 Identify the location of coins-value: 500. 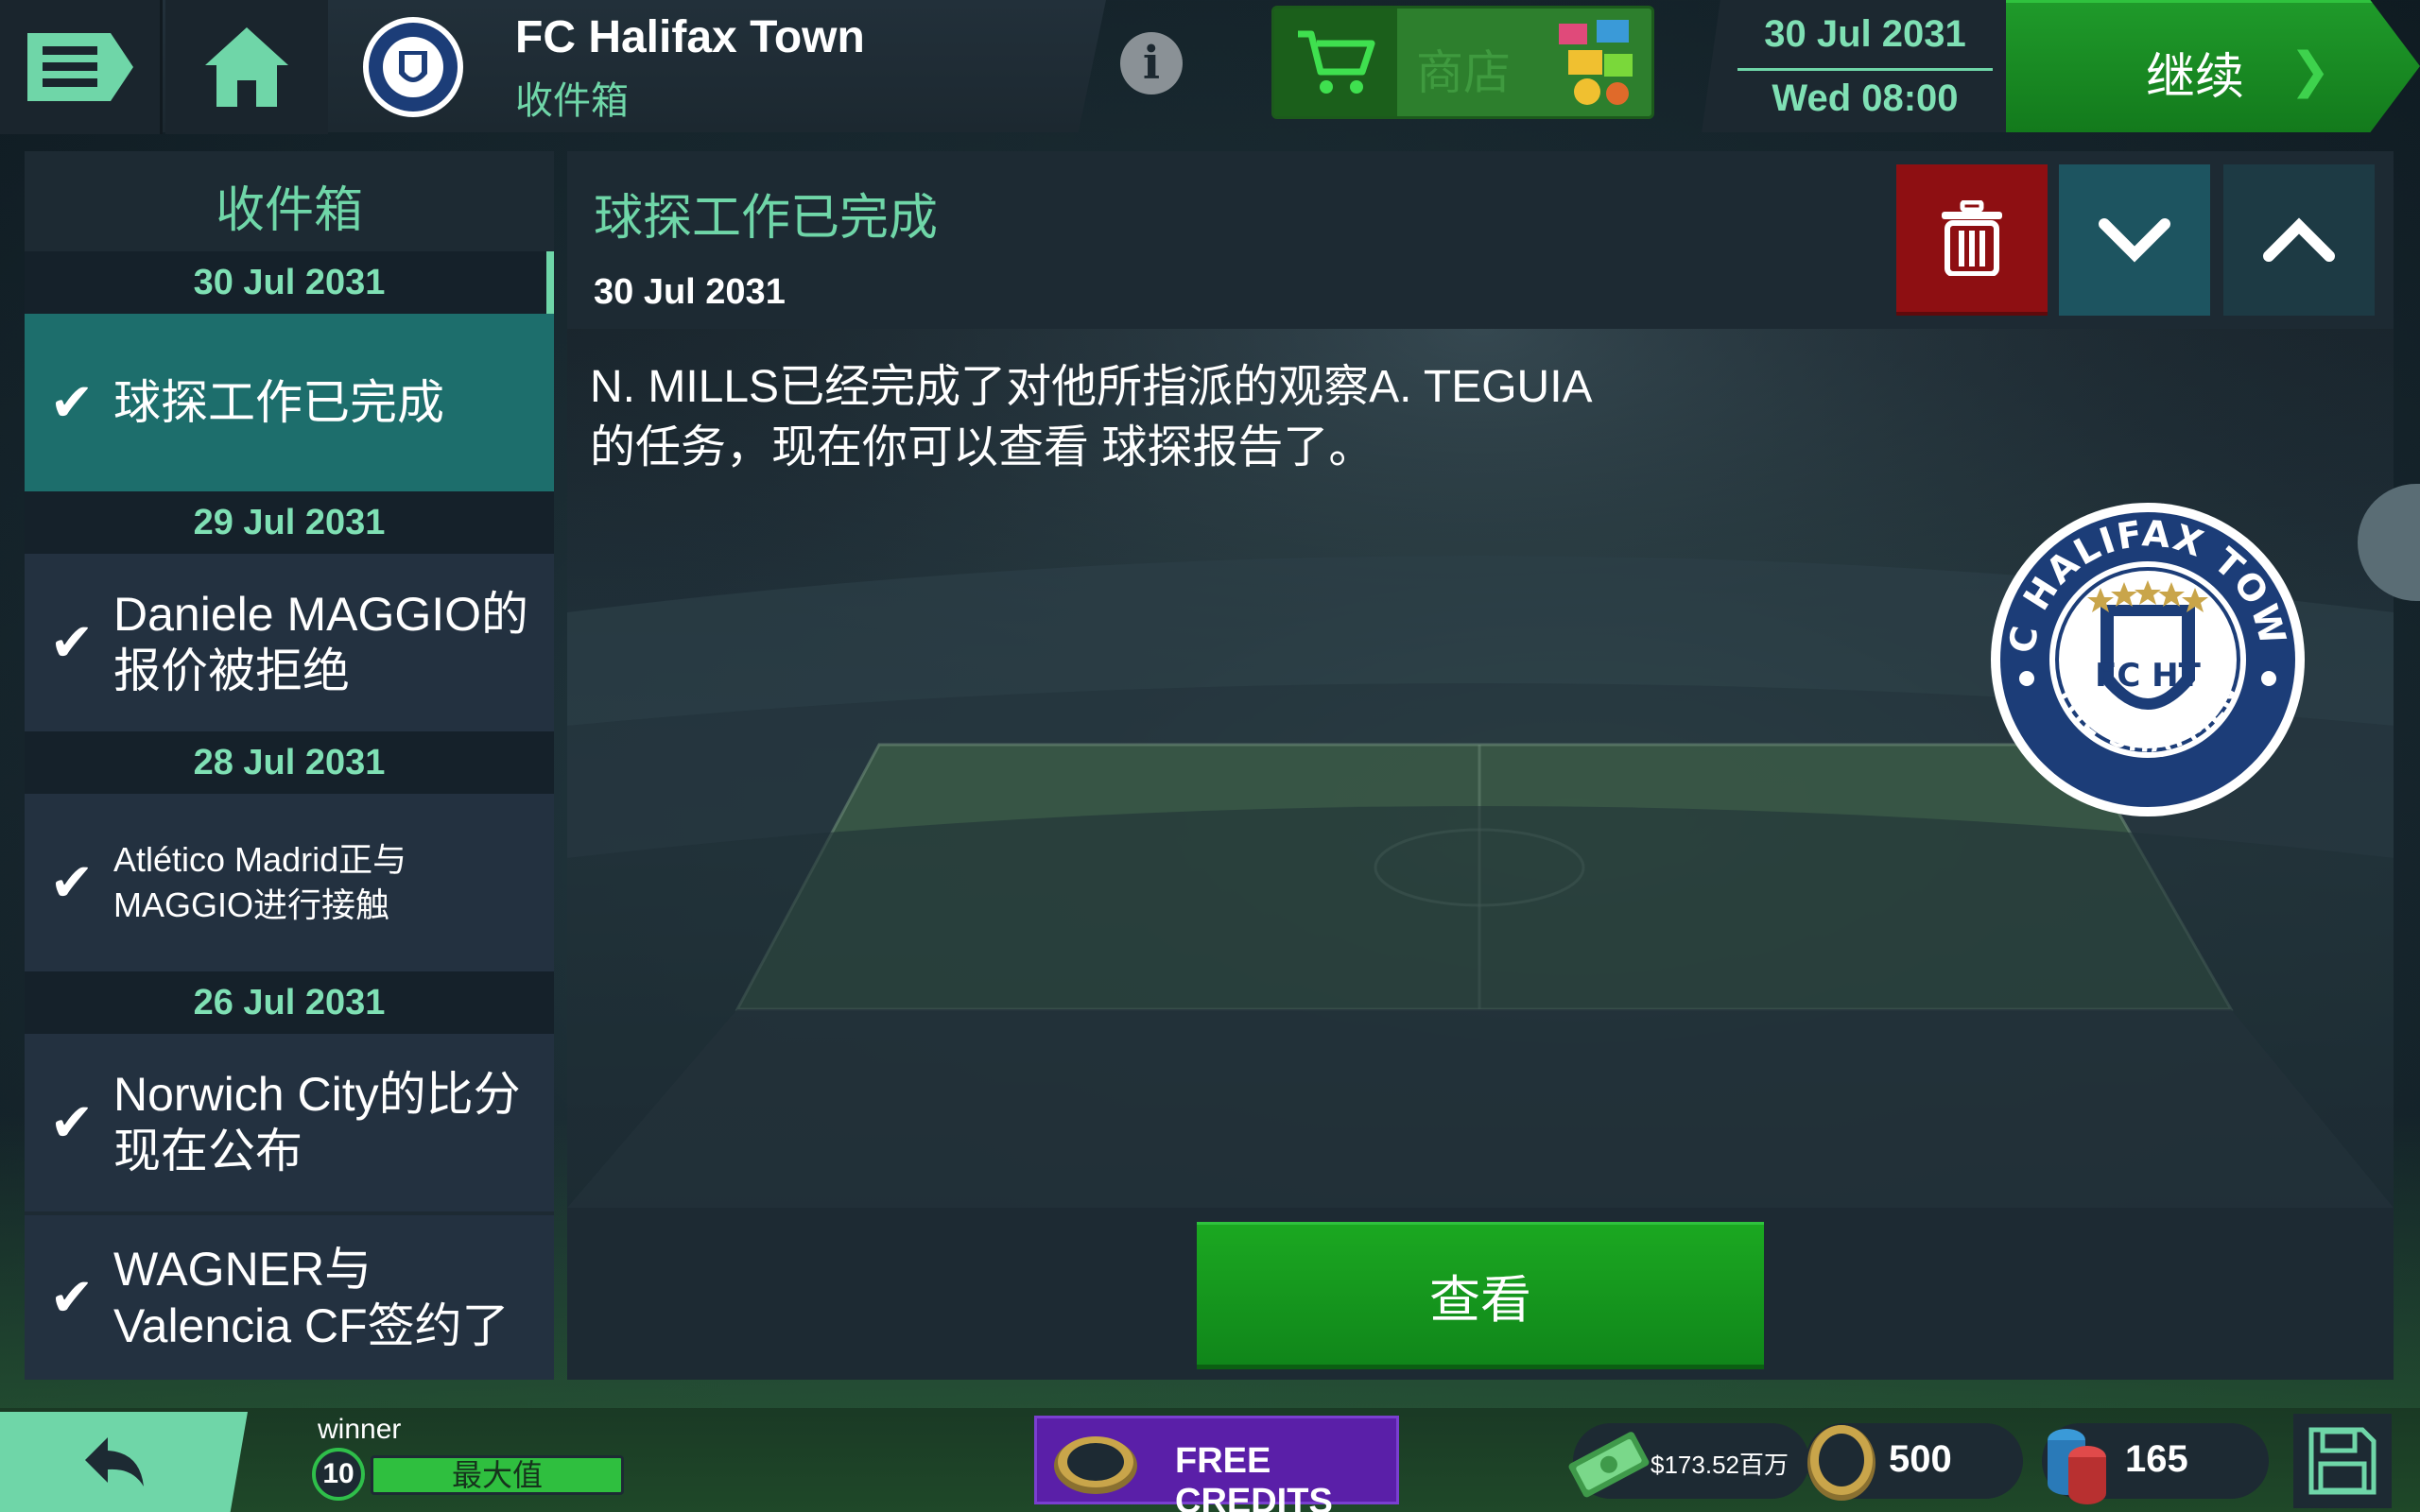
(1921, 1459).